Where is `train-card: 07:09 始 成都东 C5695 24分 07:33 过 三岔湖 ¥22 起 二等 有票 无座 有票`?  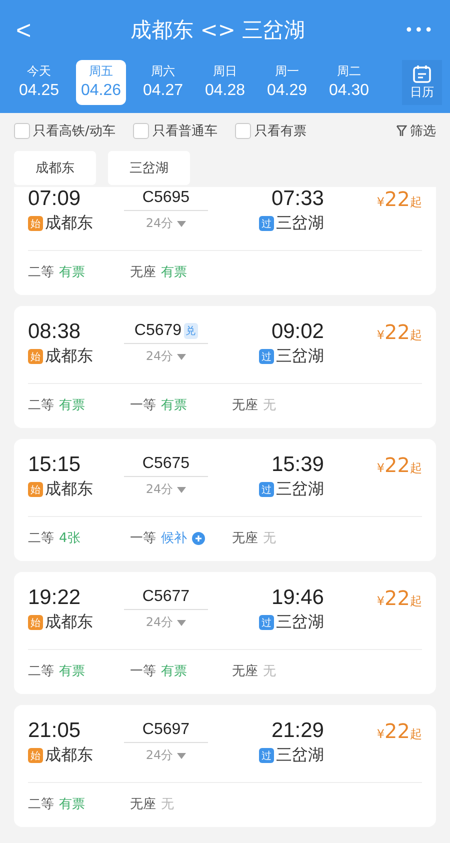
train-card: 07:09 始 成都东 C5695 24分 07:33 过 三岔湖 ¥22 起 二等 有票 无座 有票 is located at coordinates (225, 241).